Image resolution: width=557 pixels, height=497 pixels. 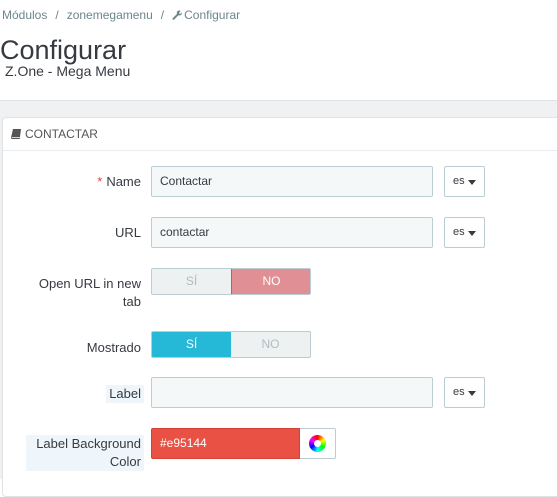 I want to click on open-url-yes-option: SÍ, so click(x=191, y=281).